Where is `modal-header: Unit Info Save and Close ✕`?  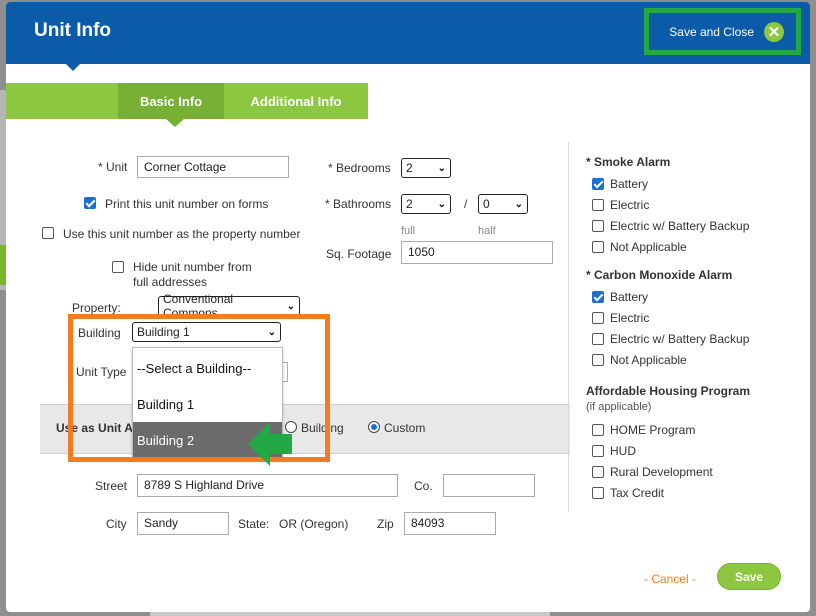
modal-header: Unit Info Save and Close ✕ is located at coordinates (408, 33).